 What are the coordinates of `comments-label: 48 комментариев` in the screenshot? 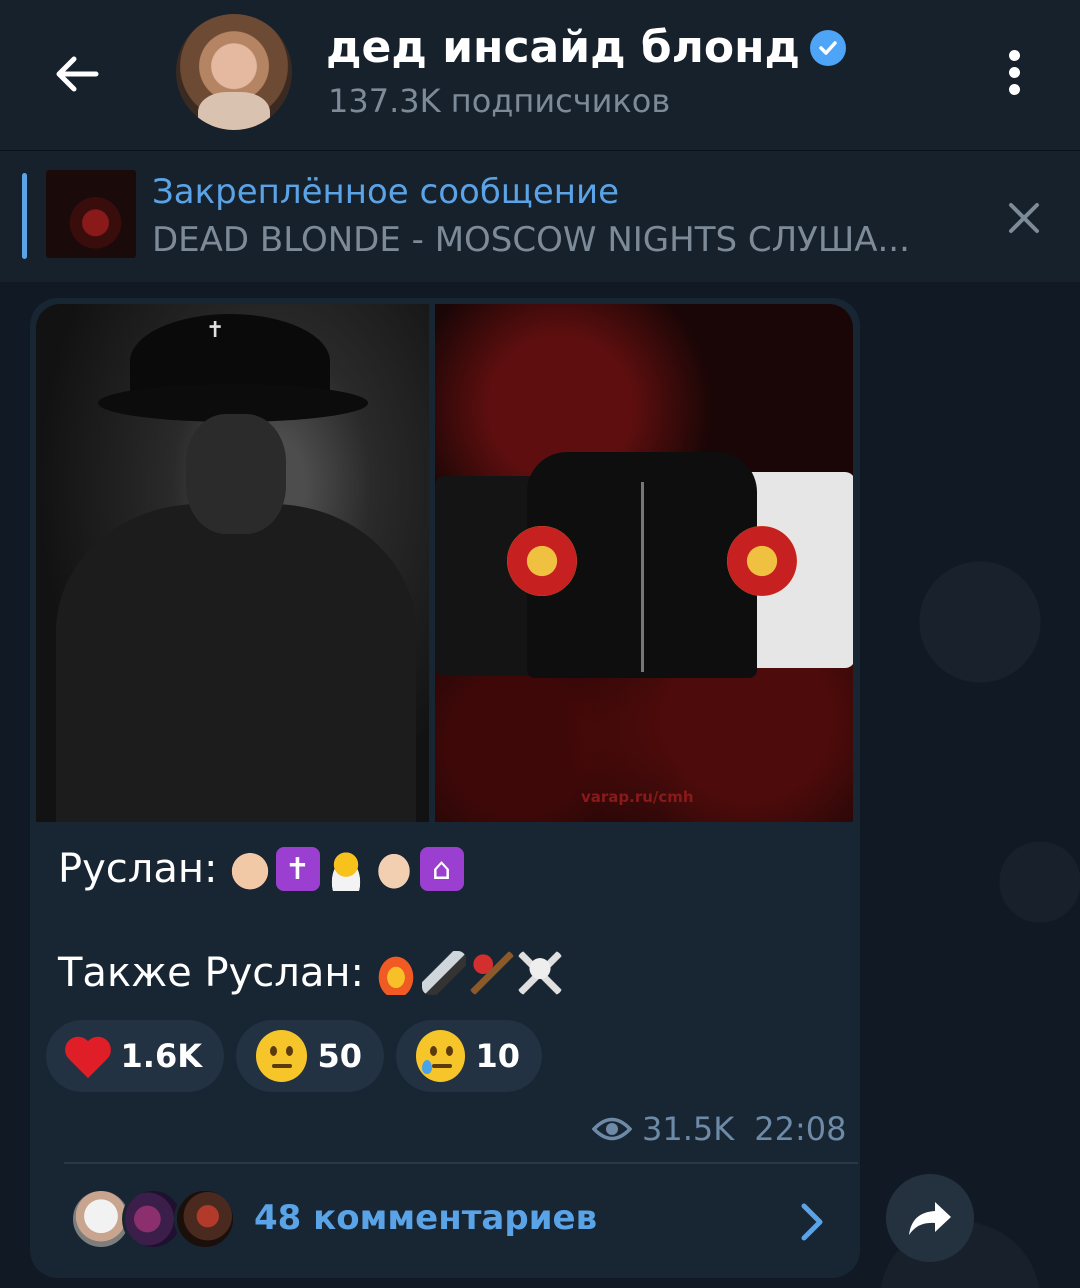 It's located at (426, 1218).